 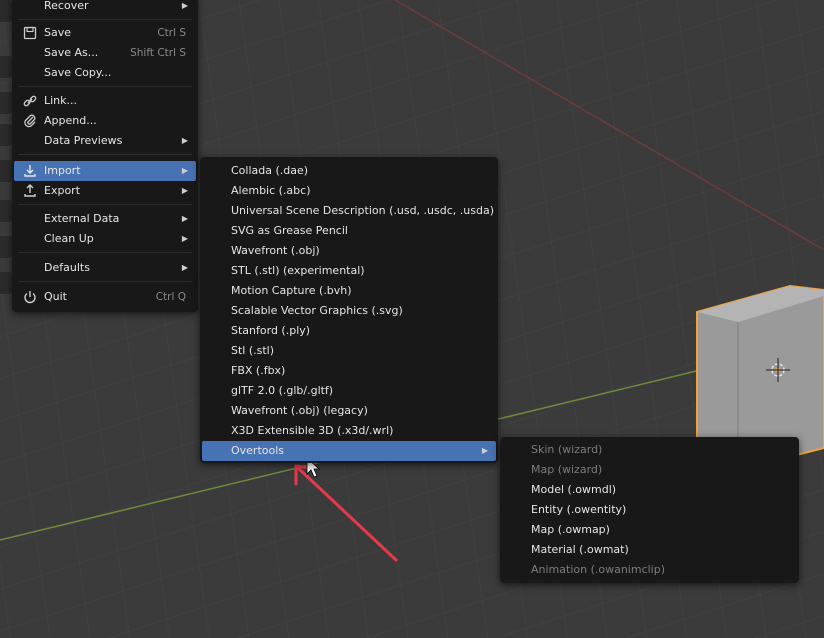 I want to click on menu-item-label: Wavefront (.obj) (legacy), so click(x=299, y=410).